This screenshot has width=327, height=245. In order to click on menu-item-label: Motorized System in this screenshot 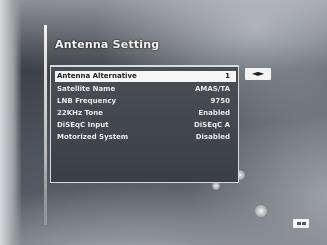, I will do `click(93, 137)`.